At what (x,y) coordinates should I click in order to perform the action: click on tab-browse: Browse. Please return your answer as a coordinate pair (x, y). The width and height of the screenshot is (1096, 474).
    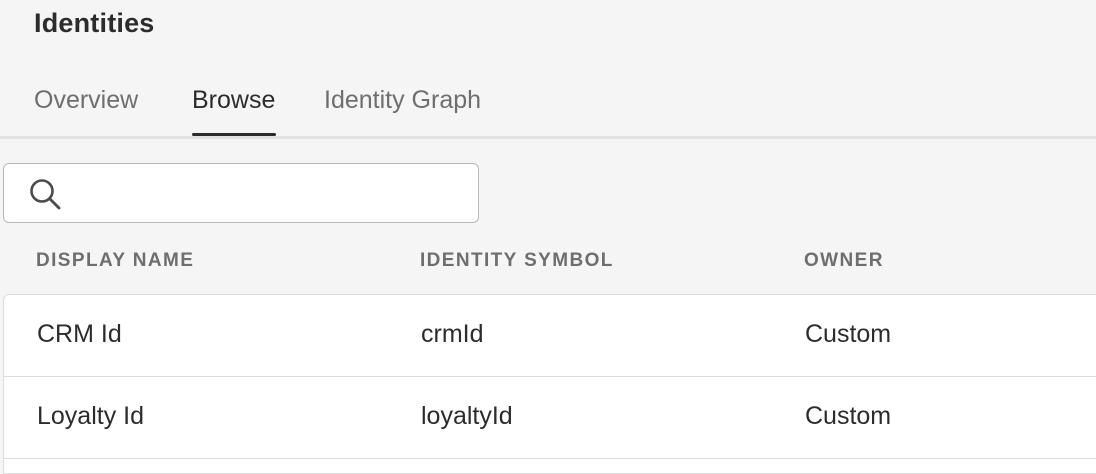
    Looking at the image, I should click on (233, 107).